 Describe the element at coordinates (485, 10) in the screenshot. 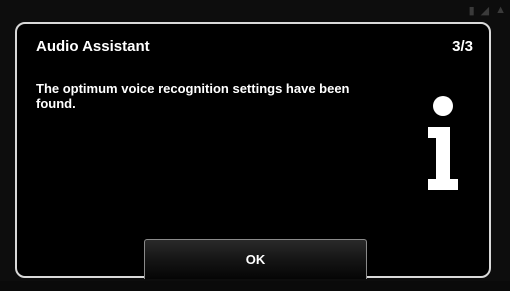

I see `signal-icon: ◢` at that location.